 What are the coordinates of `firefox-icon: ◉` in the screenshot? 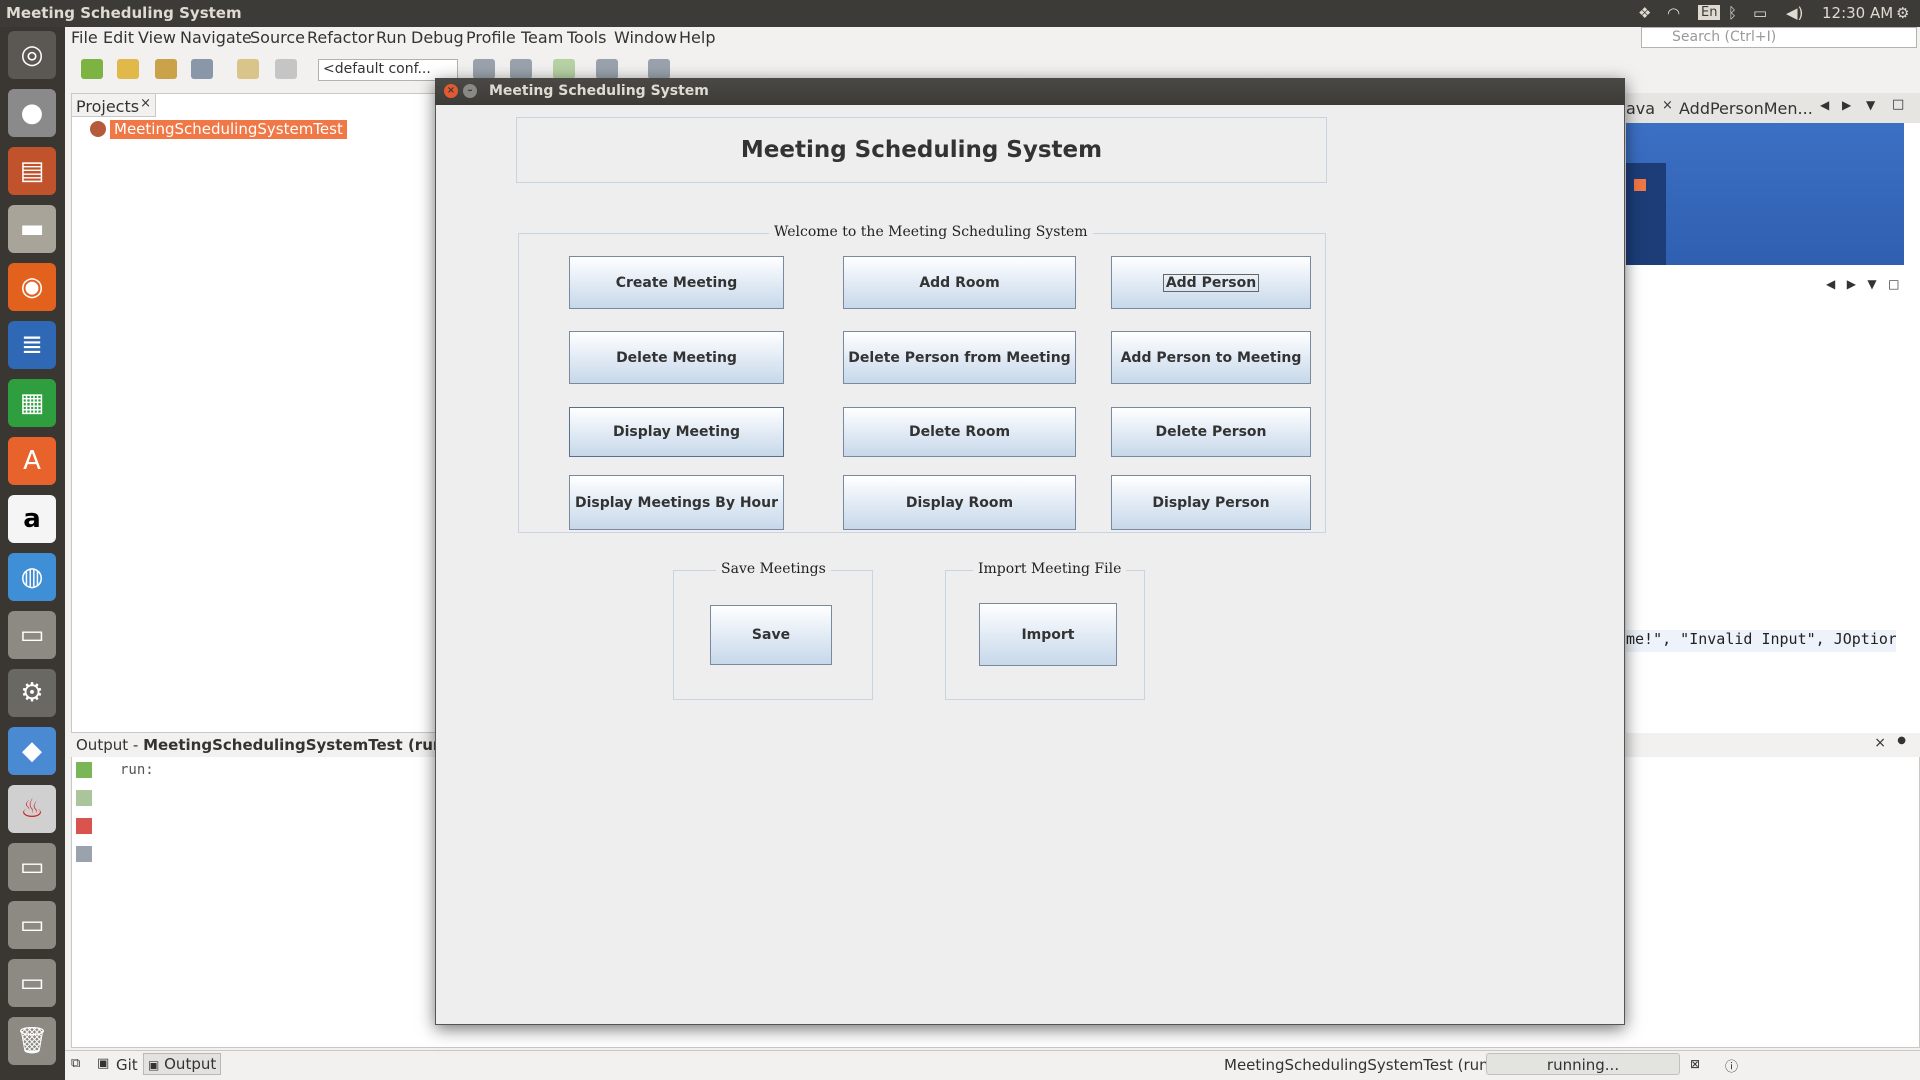 It's located at (32, 287).